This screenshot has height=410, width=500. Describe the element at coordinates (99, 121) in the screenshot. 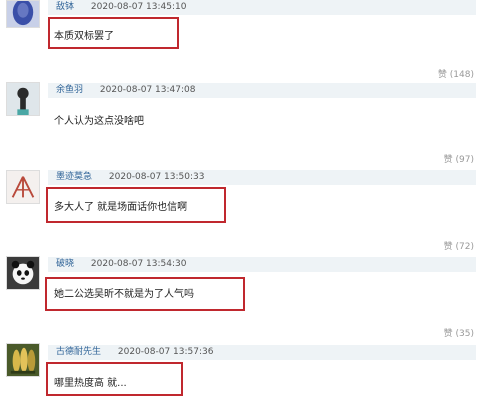

I see `comment-text: 个人认为这点没啥吧` at that location.